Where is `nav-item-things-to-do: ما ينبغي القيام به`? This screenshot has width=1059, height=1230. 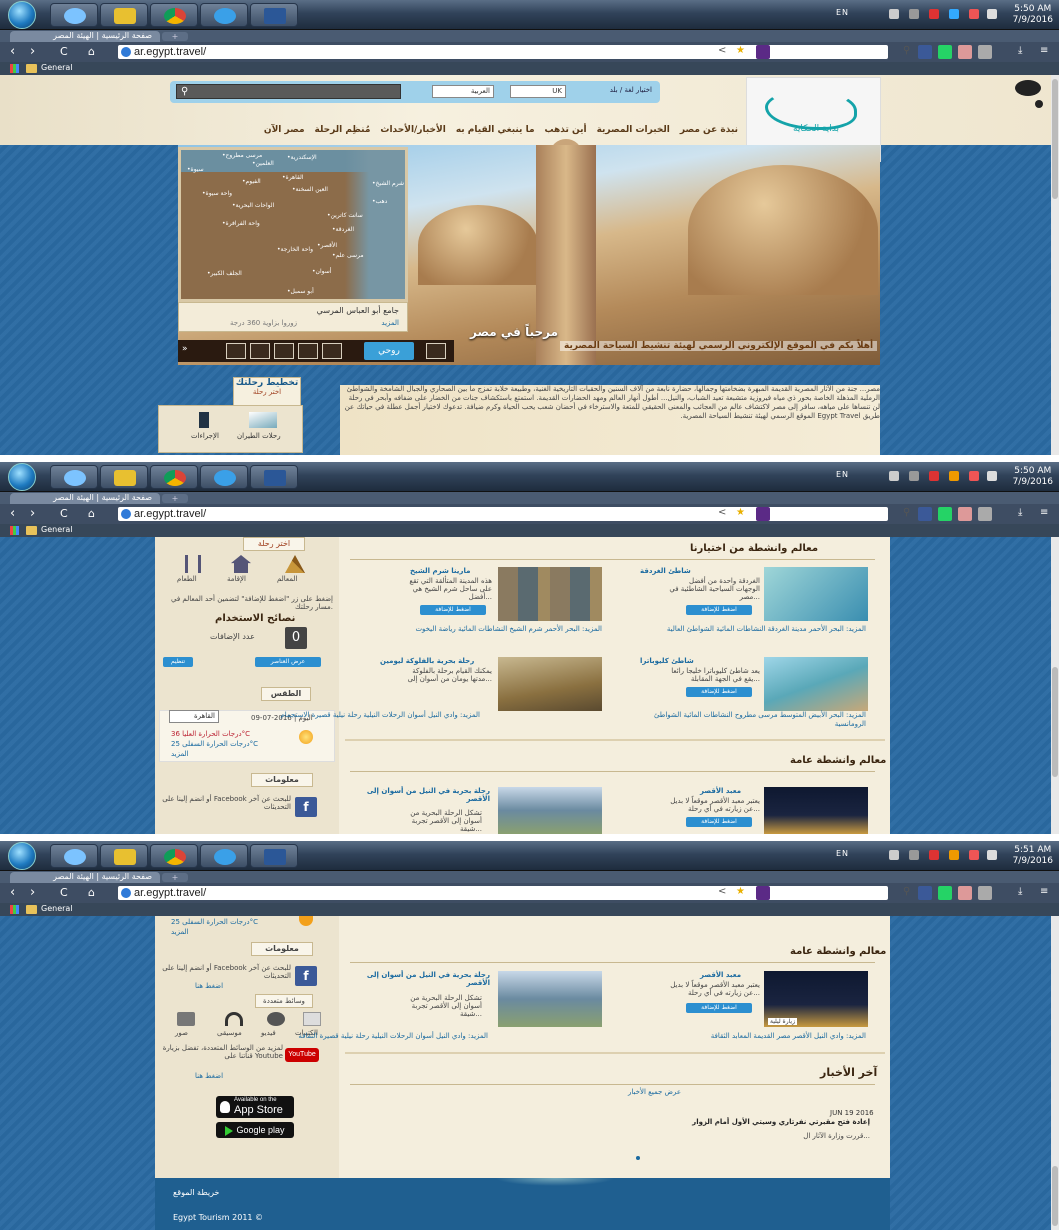 nav-item-things-to-do: ما ينبغي القيام به is located at coordinates (495, 134).